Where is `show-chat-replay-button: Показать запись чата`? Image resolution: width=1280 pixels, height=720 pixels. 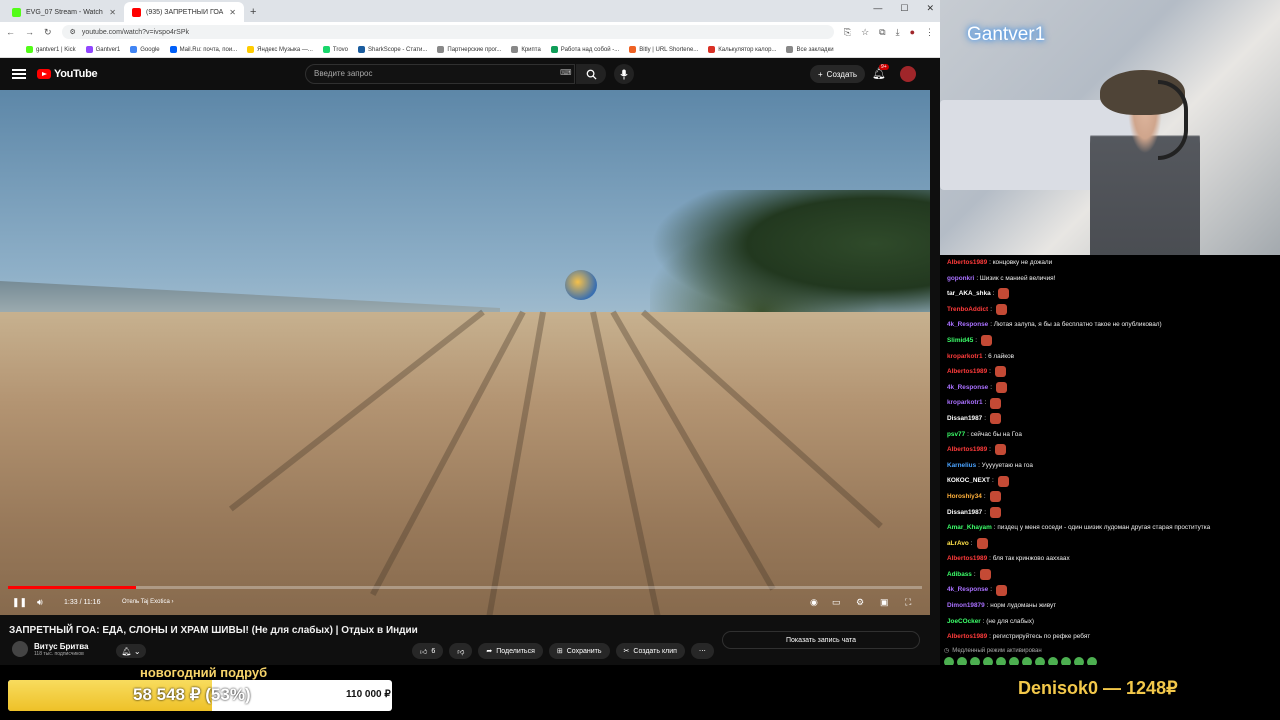 show-chat-replay-button: Показать запись чата is located at coordinates (821, 640).